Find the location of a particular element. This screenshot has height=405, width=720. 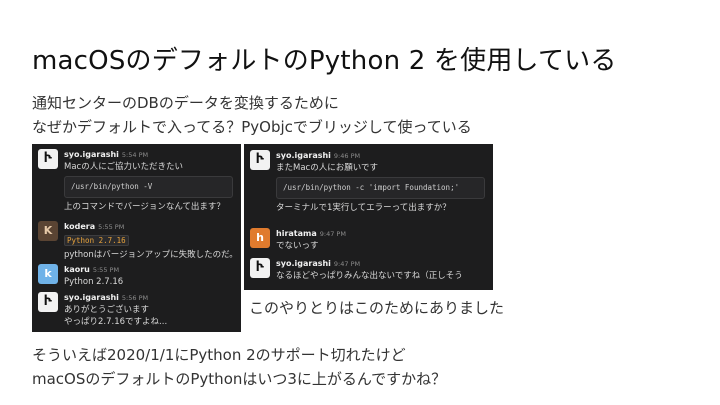

caption: このやりとりはこのためにありました is located at coordinates (377, 308).